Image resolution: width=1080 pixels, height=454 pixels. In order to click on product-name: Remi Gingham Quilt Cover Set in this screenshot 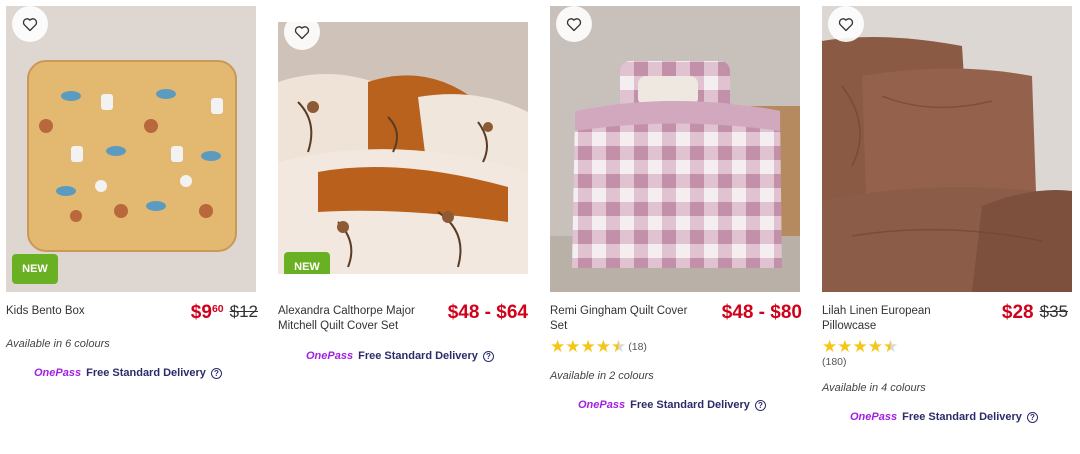, I will do `click(625, 319)`.